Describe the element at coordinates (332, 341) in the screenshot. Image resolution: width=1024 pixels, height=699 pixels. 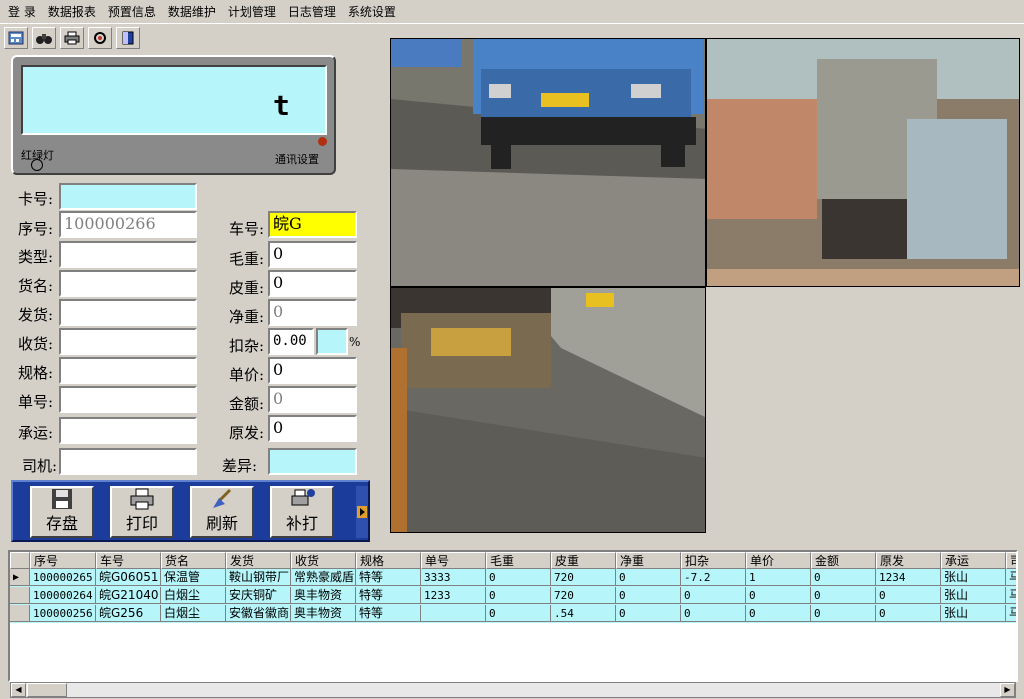
I see `deduct-percent-field` at that location.